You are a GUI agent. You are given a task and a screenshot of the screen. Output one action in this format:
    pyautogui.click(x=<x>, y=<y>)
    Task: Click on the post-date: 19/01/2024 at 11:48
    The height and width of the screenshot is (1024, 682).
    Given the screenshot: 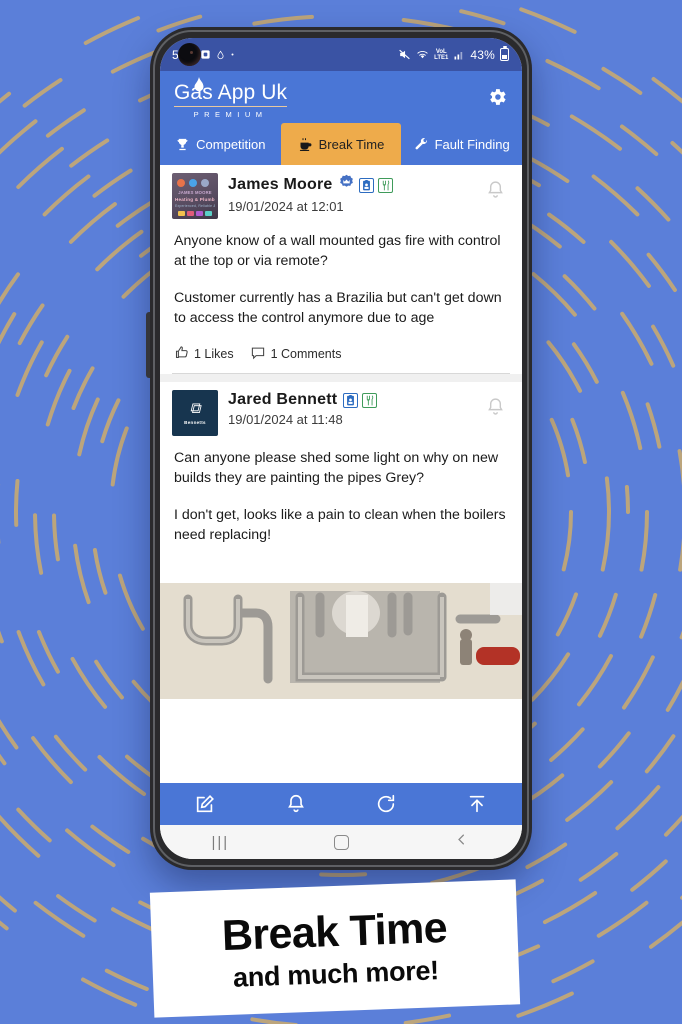 What is the action you would take?
    pyautogui.click(x=285, y=419)
    